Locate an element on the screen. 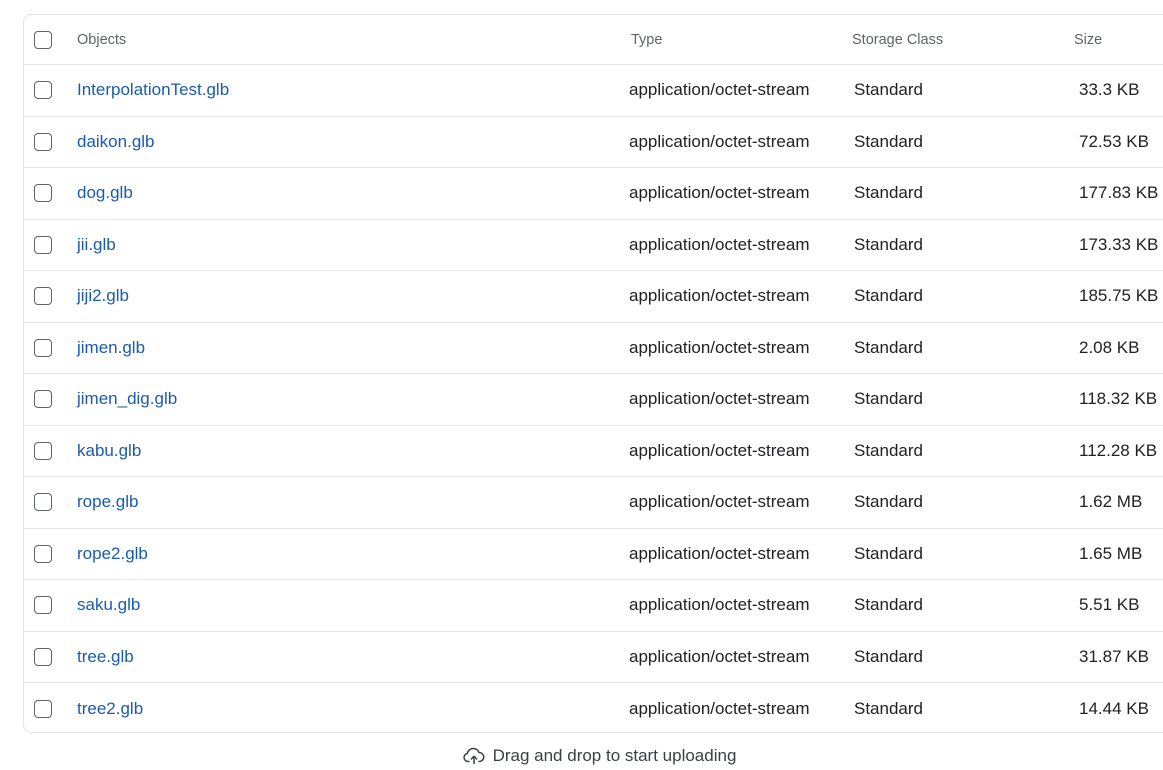 This screenshot has height=770, width=1163. header-storage-class: Storage Class is located at coordinates (897, 39).